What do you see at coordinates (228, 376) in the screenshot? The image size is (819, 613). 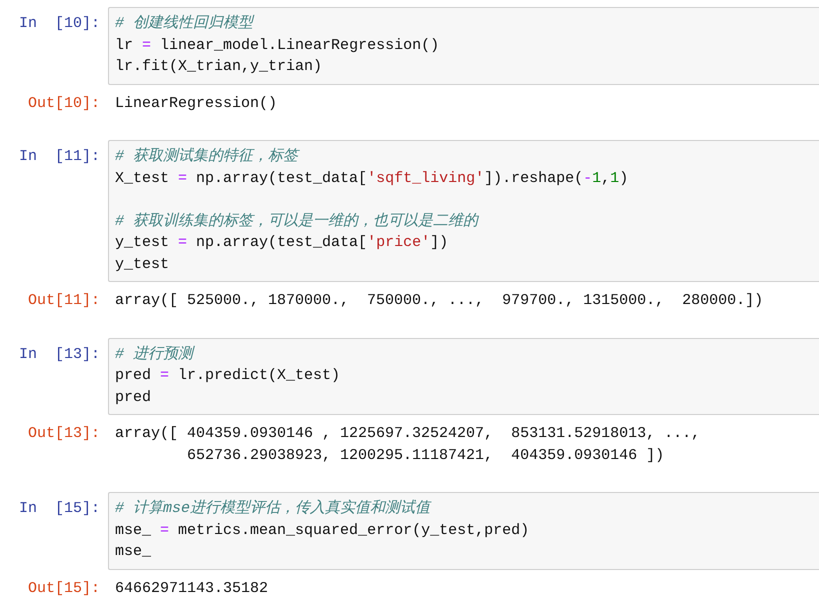 I see `code-line: pred = lr.predict(X_test)` at bounding box center [228, 376].